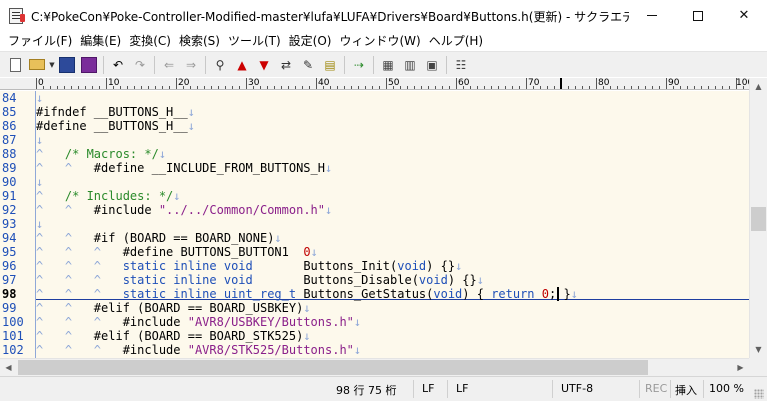 Image resolution: width=767 pixels, height=401 pixels. What do you see at coordinates (432, 65) in the screenshot?
I see `macro-button: ▣` at bounding box center [432, 65].